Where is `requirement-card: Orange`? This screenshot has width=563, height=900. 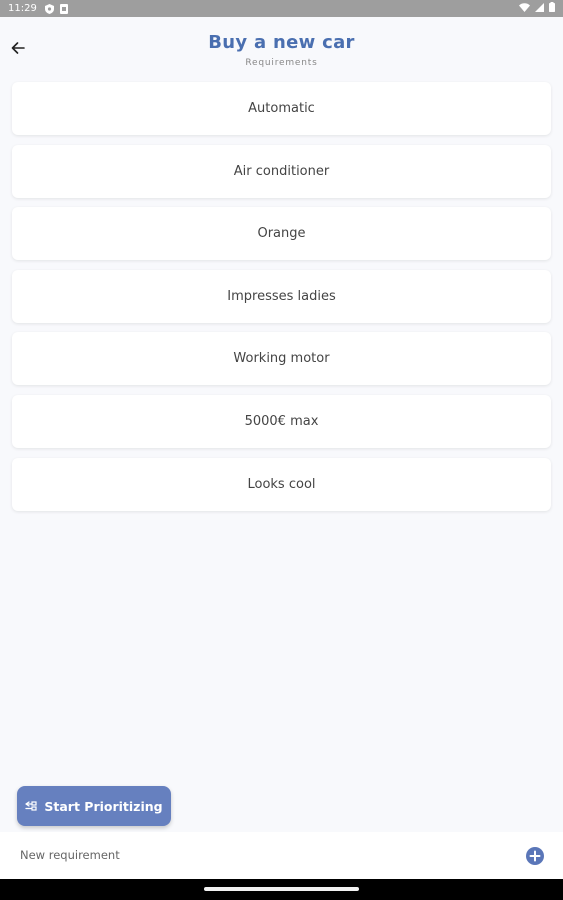 requirement-card: Orange is located at coordinates (281, 234).